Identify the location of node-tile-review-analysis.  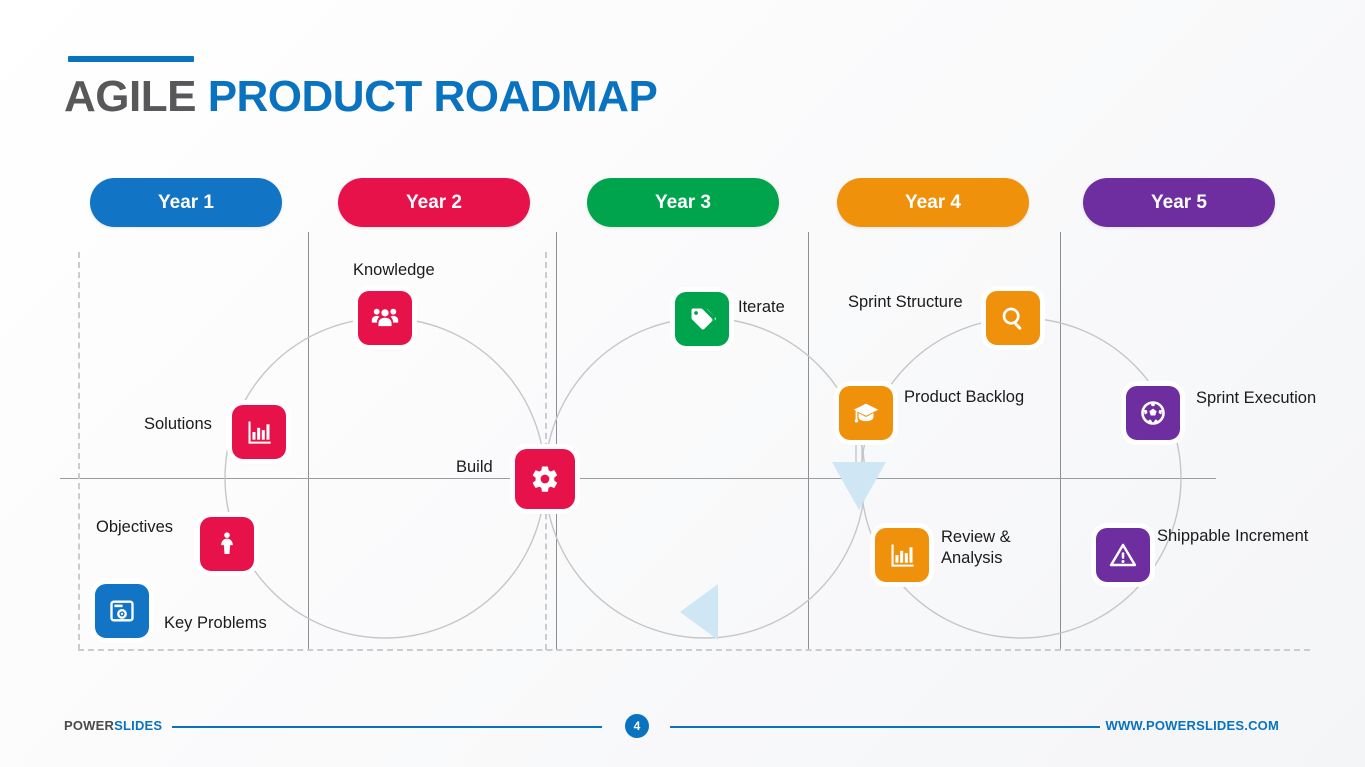
(902, 555).